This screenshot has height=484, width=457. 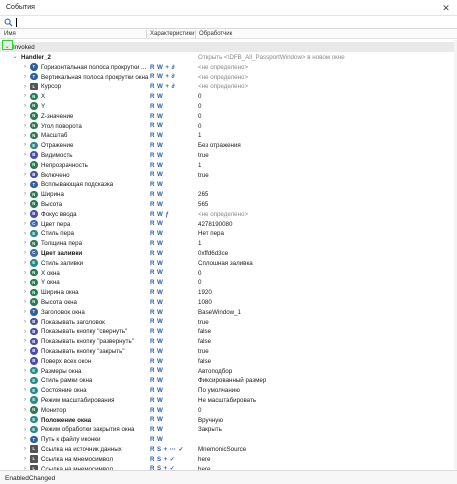 I want to click on tree-row: › E Состояние окна R W По умолчанию, so click(x=228, y=390).